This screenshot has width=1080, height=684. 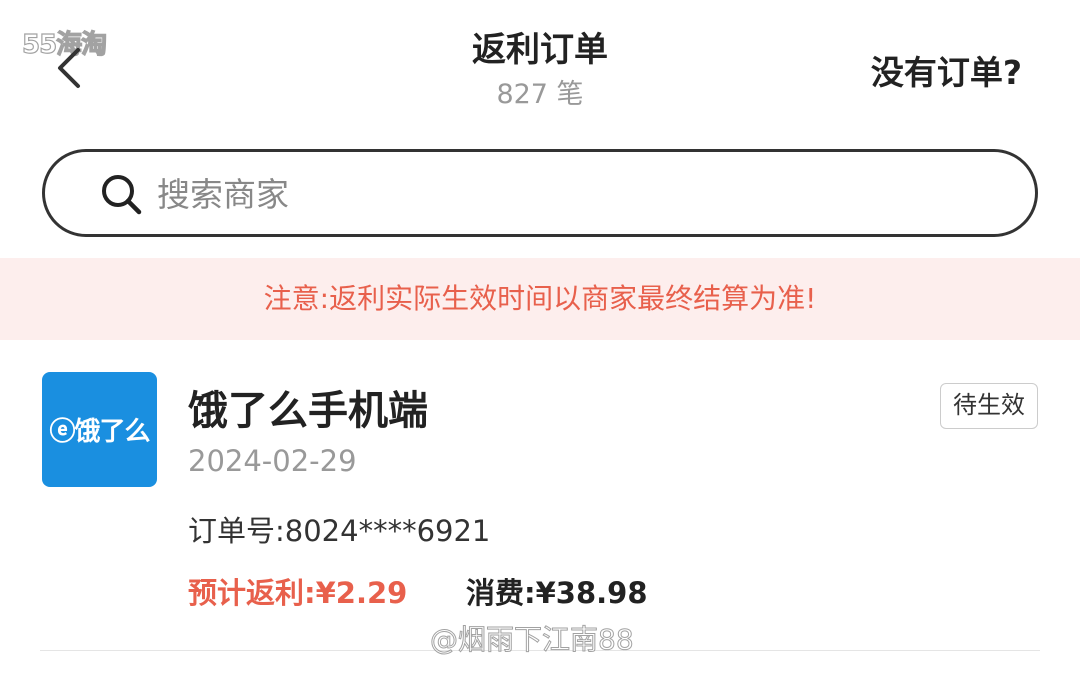 I want to click on order-date: 2024-02-29, so click(x=272, y=461).